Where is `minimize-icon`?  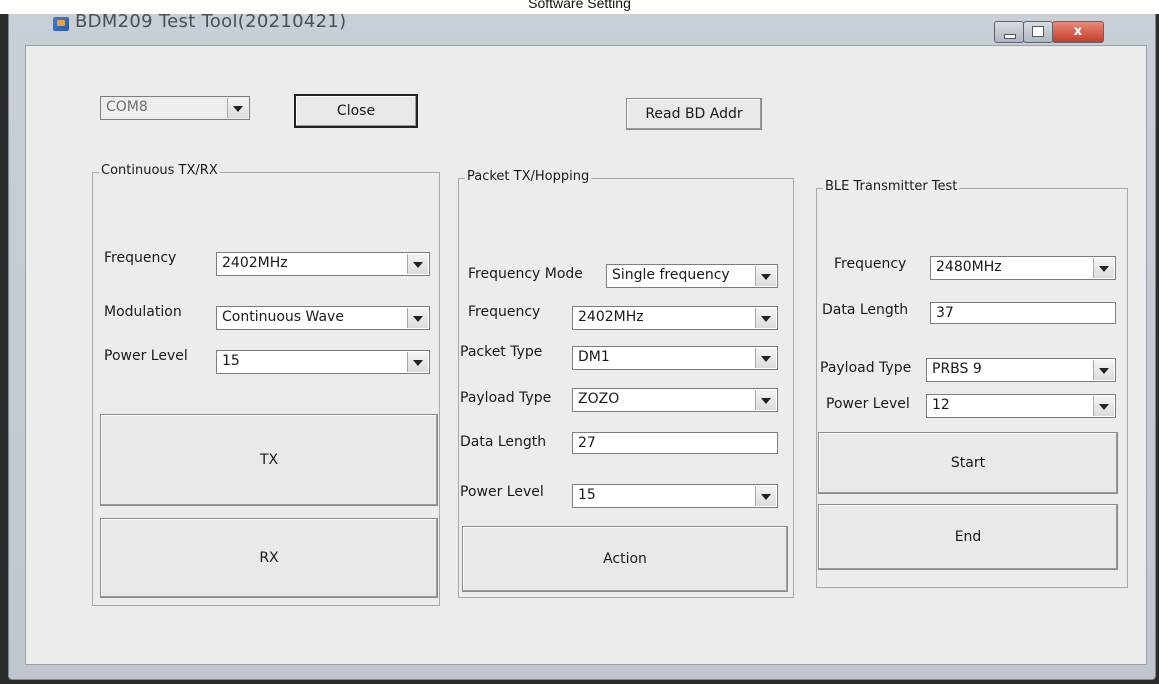 minimize-icon is located at coordinates (1010, 36).